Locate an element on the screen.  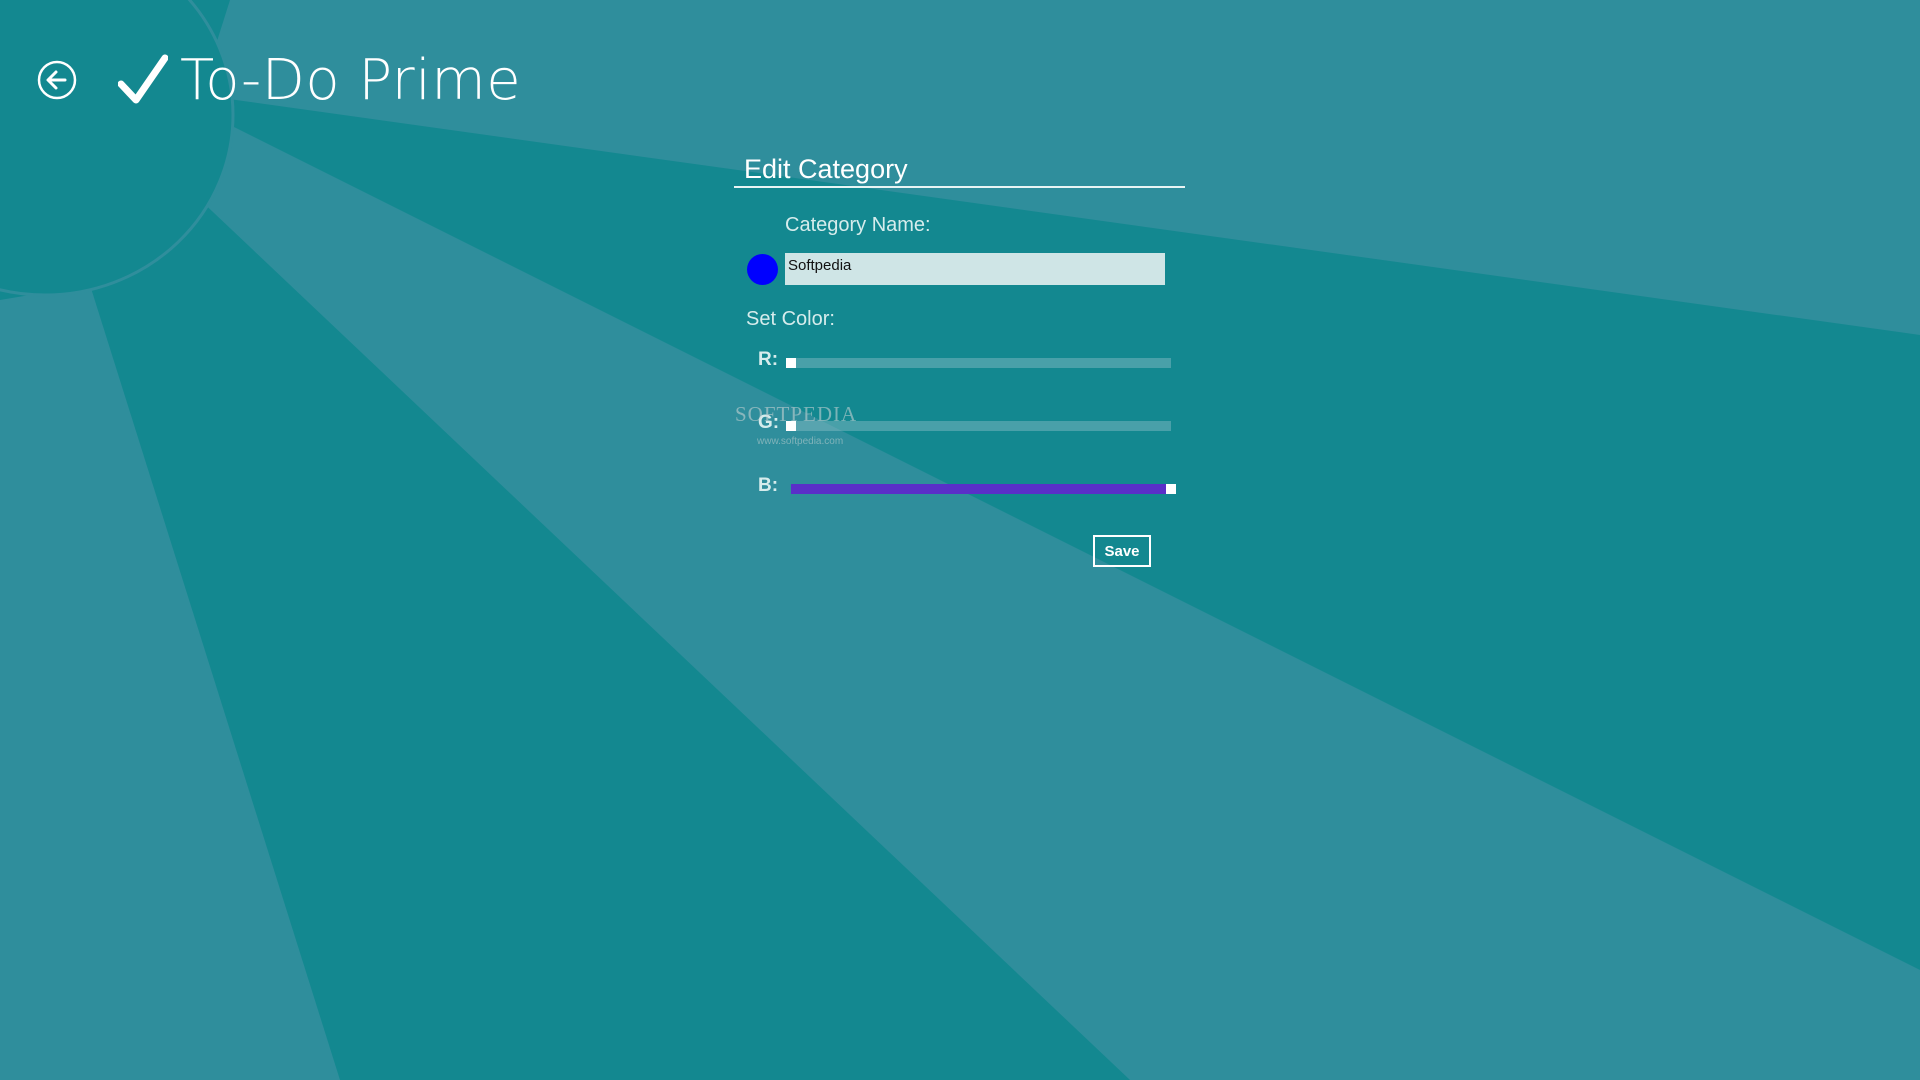
set-color-label: Set Color: is located at coordinates (790, 319).